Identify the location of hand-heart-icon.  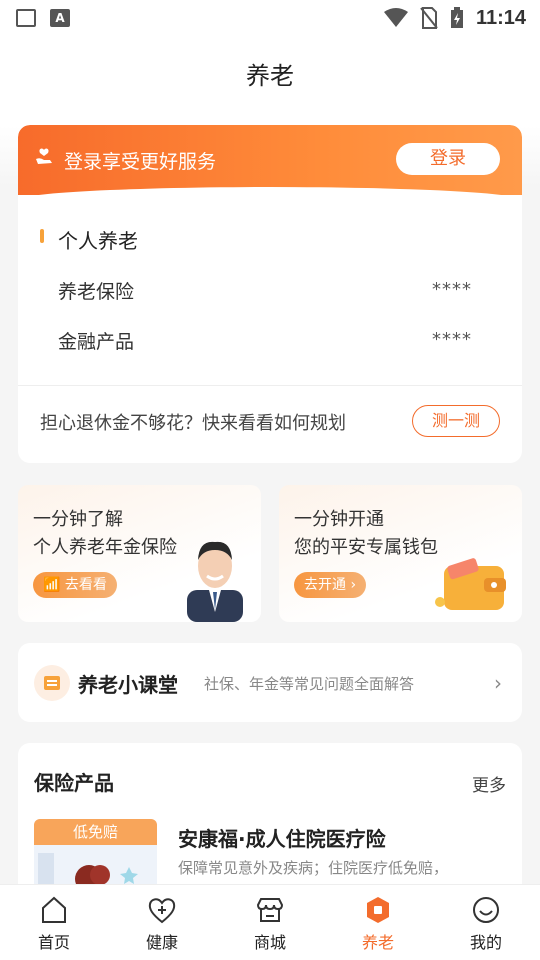
(44, 156).